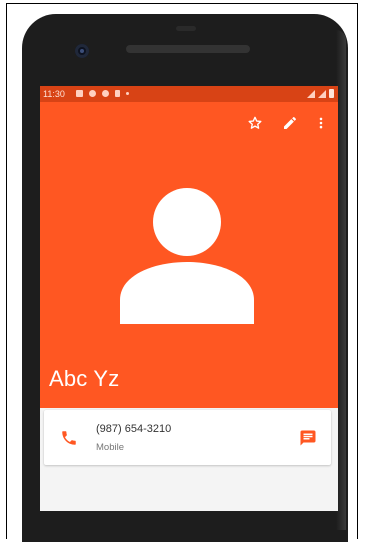  I want to click on phone-number: (987) 654-3210, so click(134, 429).